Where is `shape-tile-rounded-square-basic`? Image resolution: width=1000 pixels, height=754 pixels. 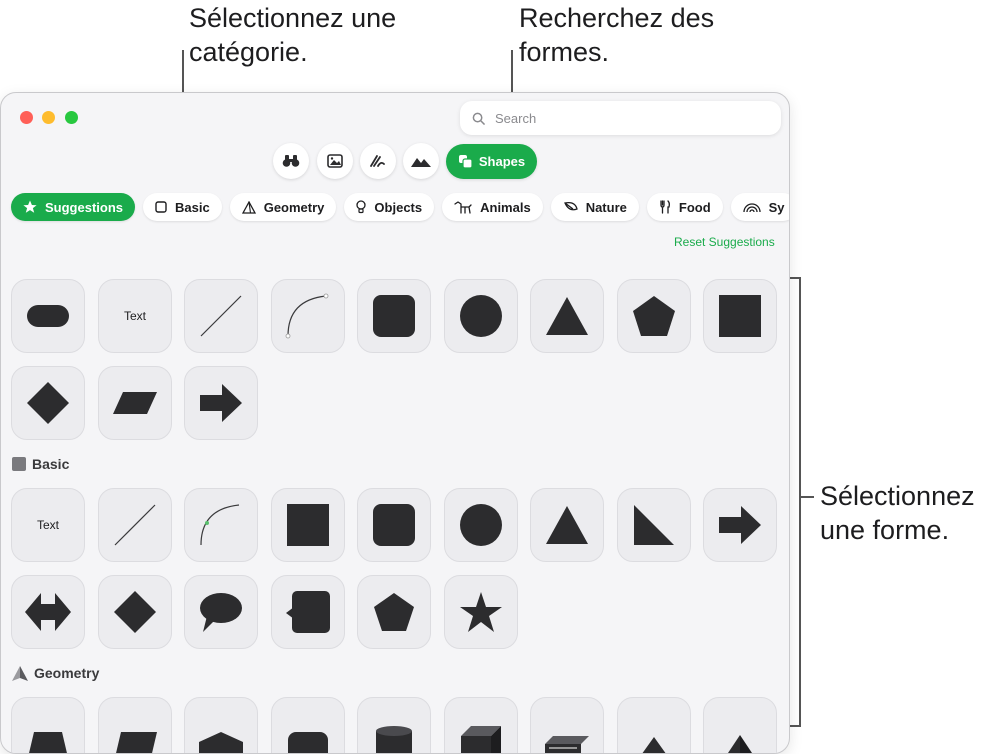 shape-tile-rounded-square-basic is located at coordinates (394, 525).